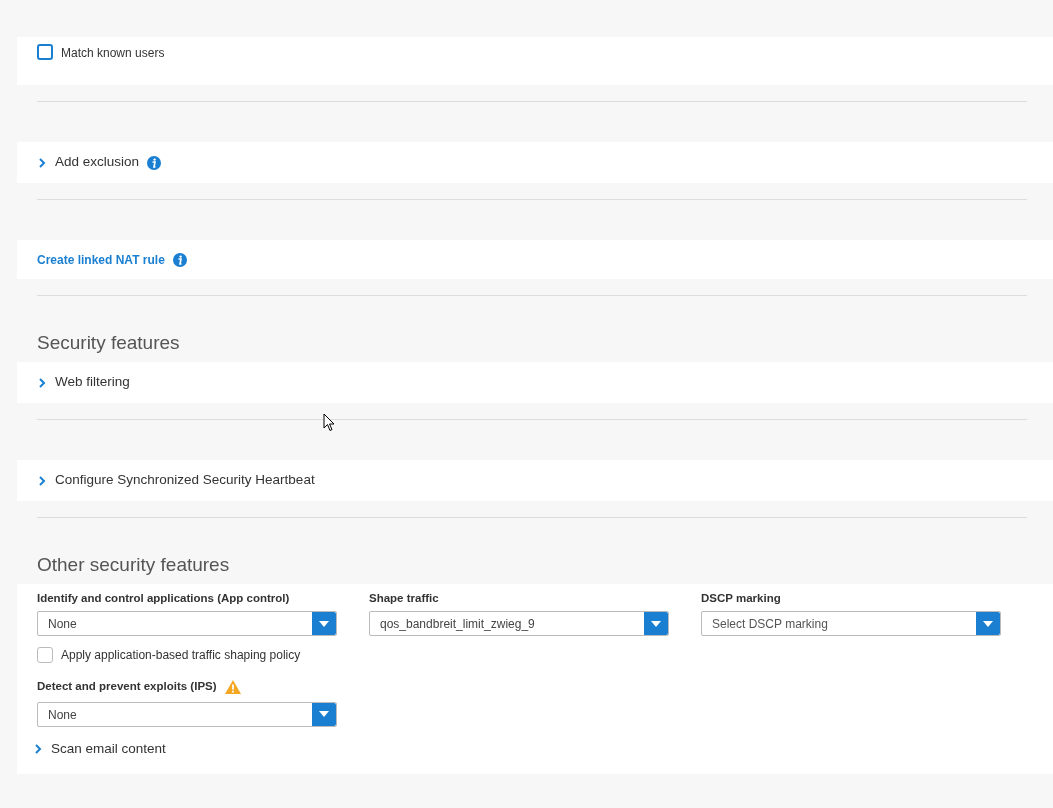 The width and height of the screenshot is (1053, 808). What do you see at coordinates (185, 480) in the screenshot?
I see `expander-label: Configure Synchronized Security Heartbeat` at bounding box center [185, 480].